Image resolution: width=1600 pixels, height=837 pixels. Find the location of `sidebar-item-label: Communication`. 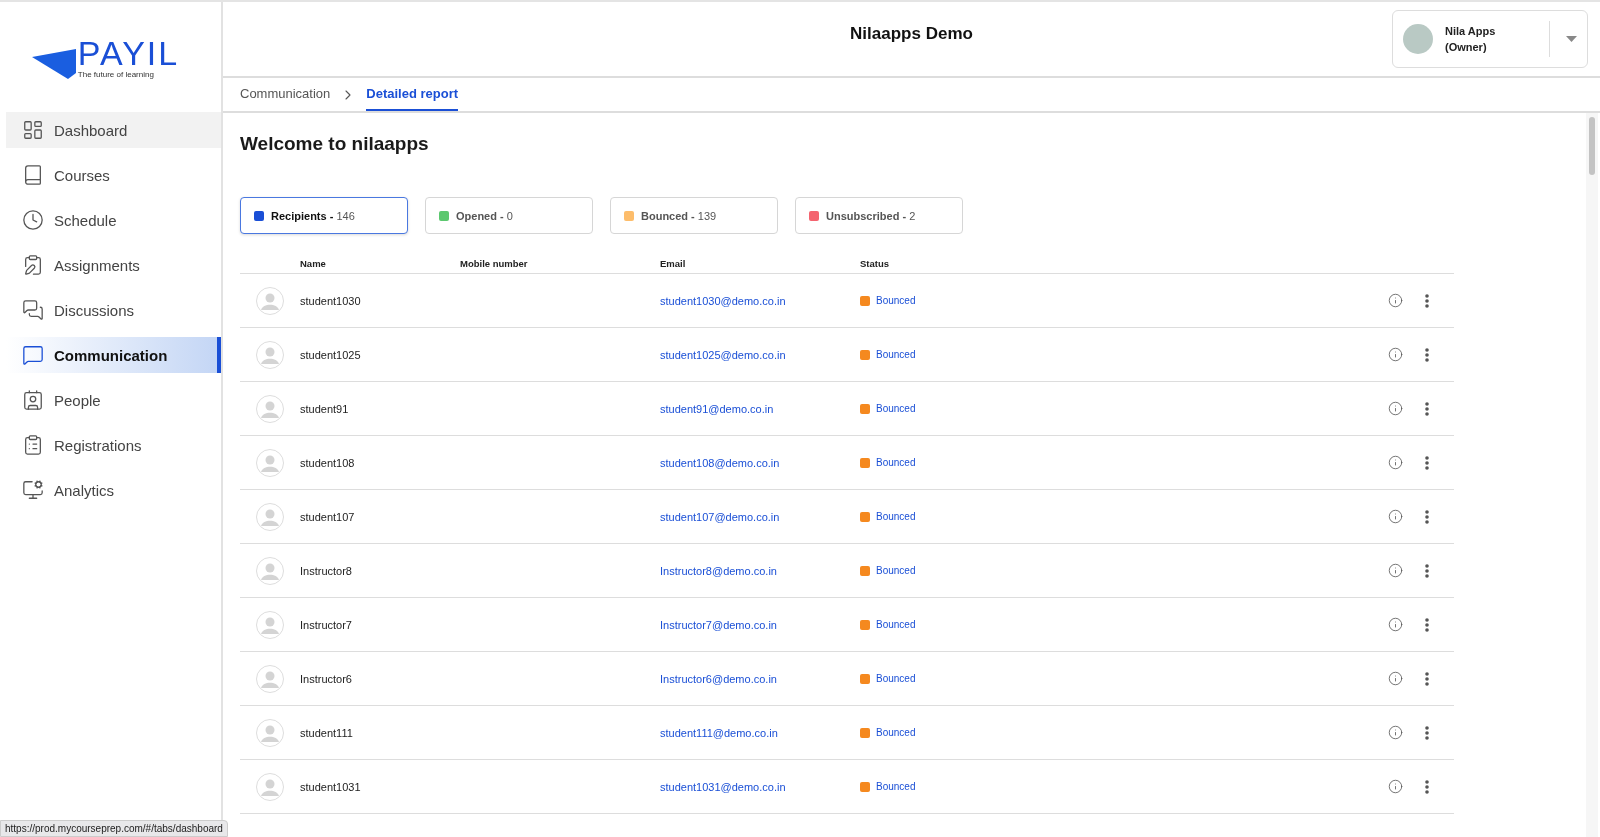

sidebar-item-label: Communication is located at coordinates (111, 355).